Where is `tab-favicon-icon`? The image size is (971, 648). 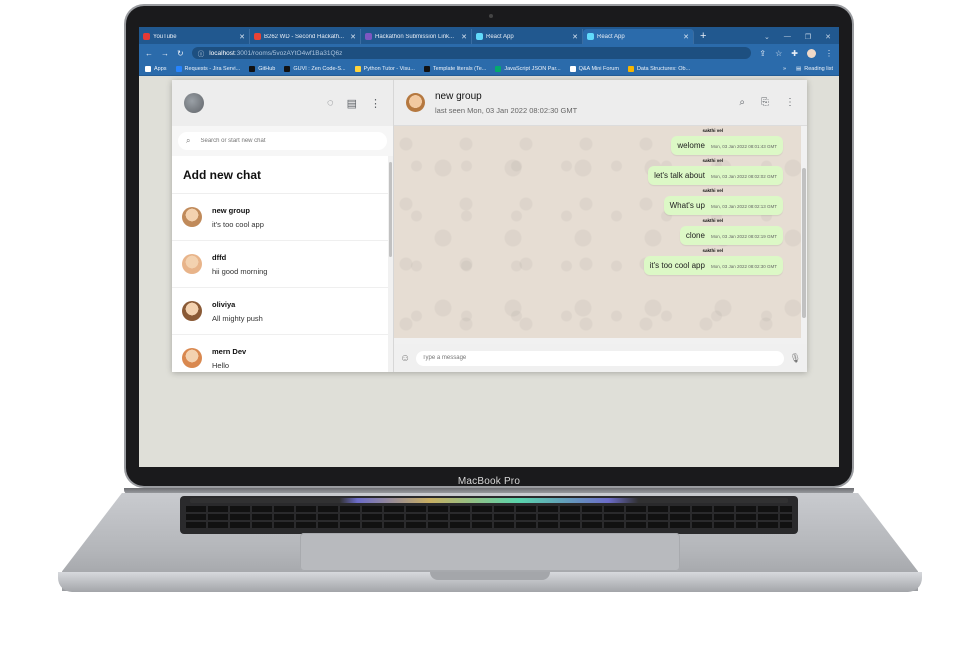
tab-favicon-icon is located at coordinates (146, 36).